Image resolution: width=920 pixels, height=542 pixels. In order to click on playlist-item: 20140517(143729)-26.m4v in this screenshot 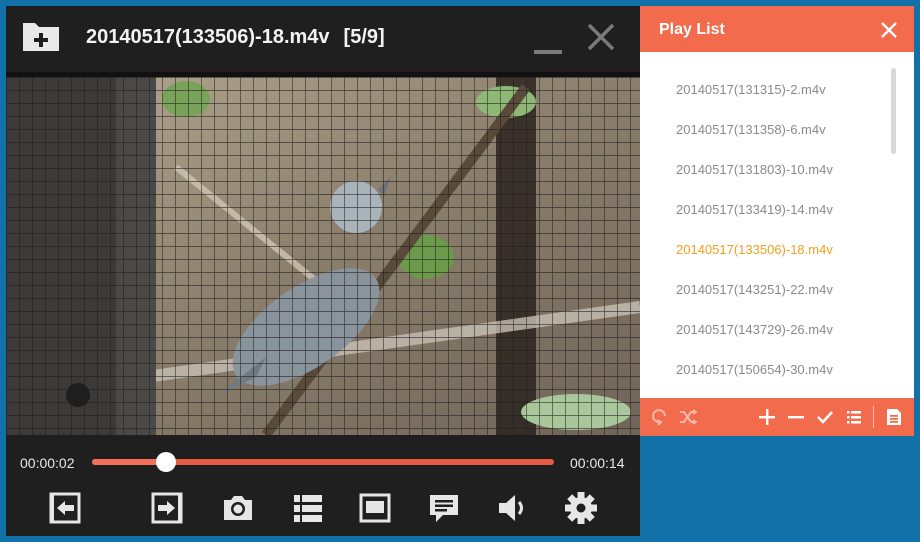, I will do `click(754, 329)`.